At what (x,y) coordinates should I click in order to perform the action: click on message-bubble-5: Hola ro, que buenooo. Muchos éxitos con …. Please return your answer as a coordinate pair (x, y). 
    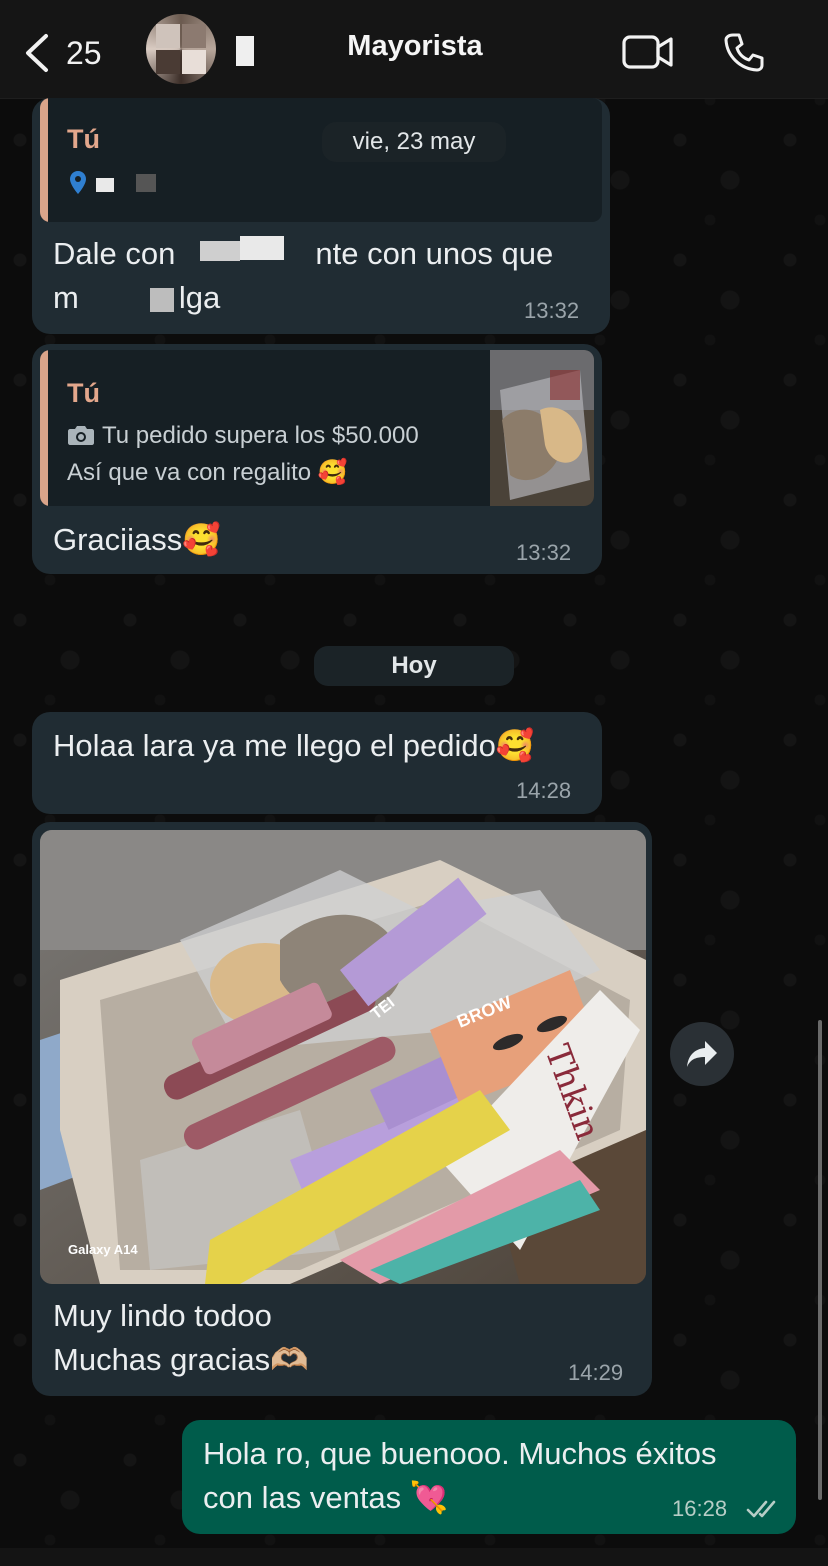
    Looking at the image, I should click on (489, 1477).